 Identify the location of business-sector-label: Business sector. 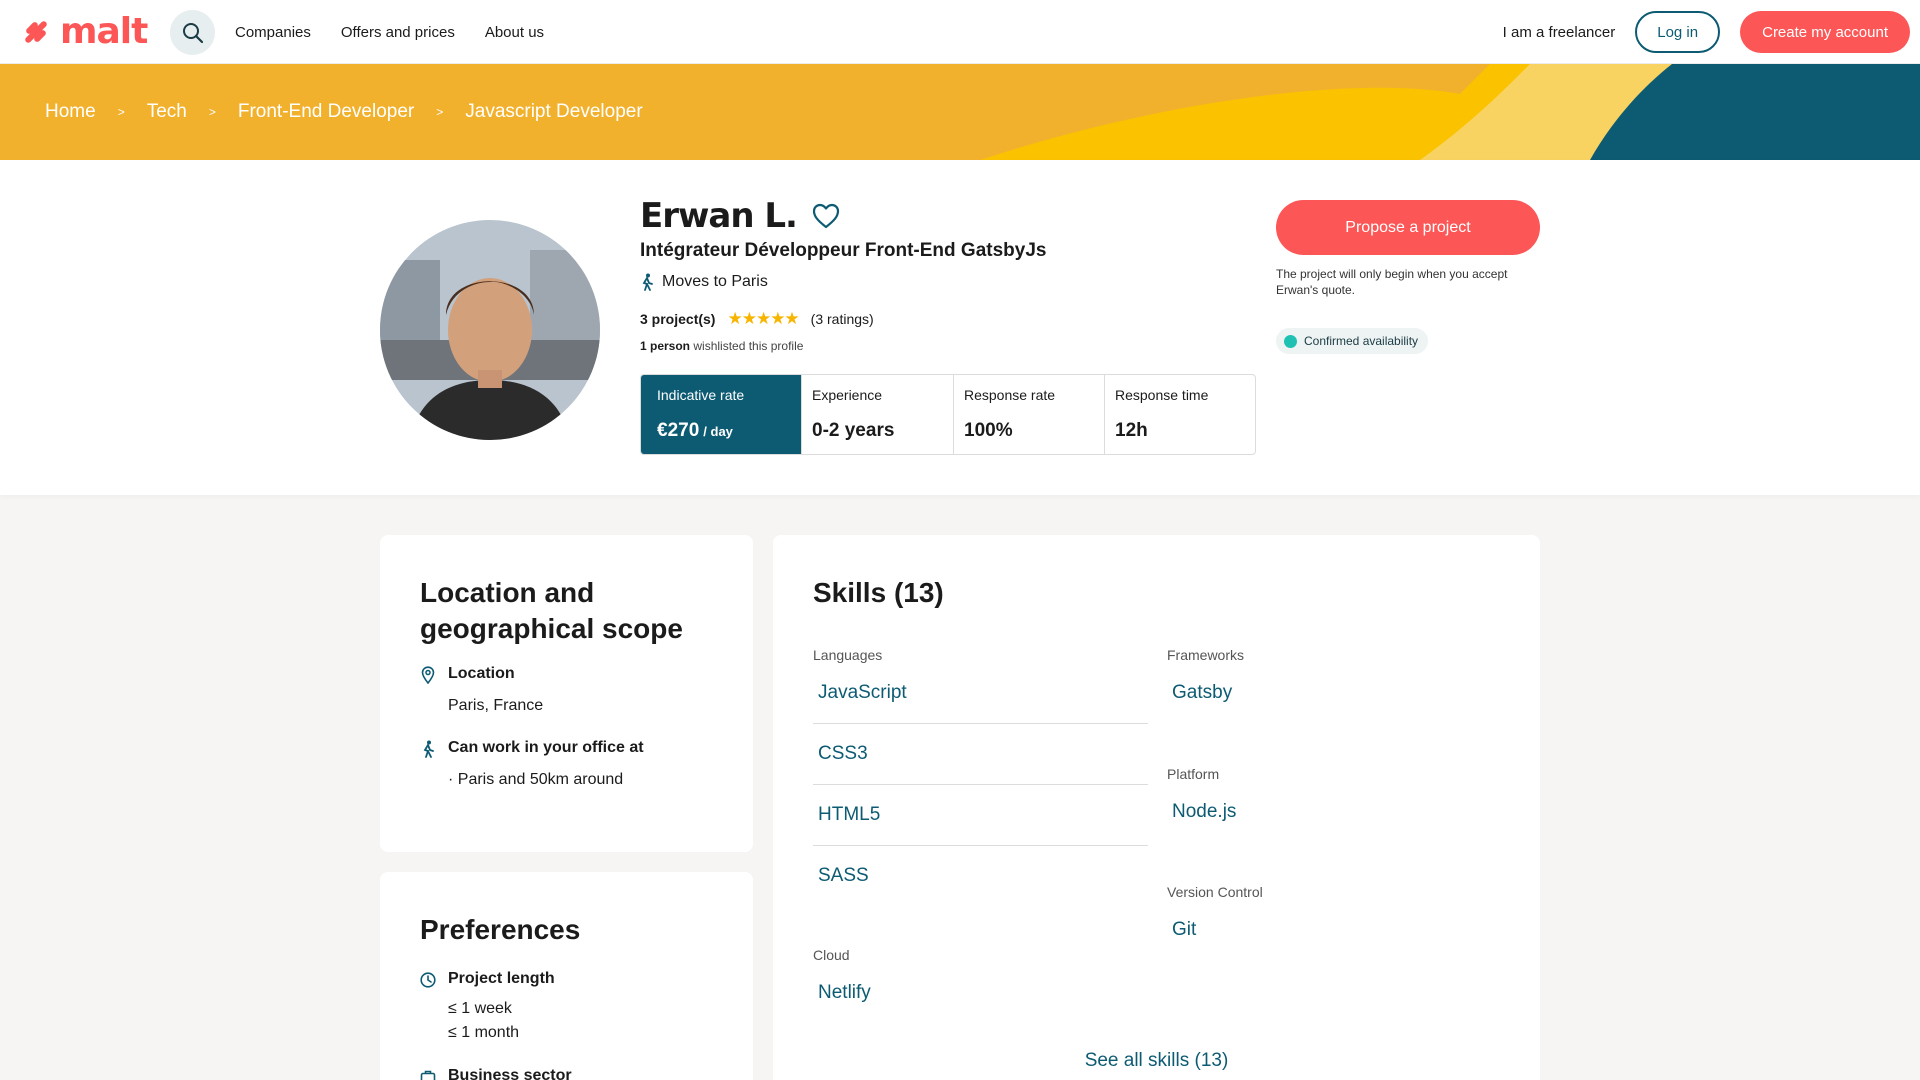
(510, 1073).